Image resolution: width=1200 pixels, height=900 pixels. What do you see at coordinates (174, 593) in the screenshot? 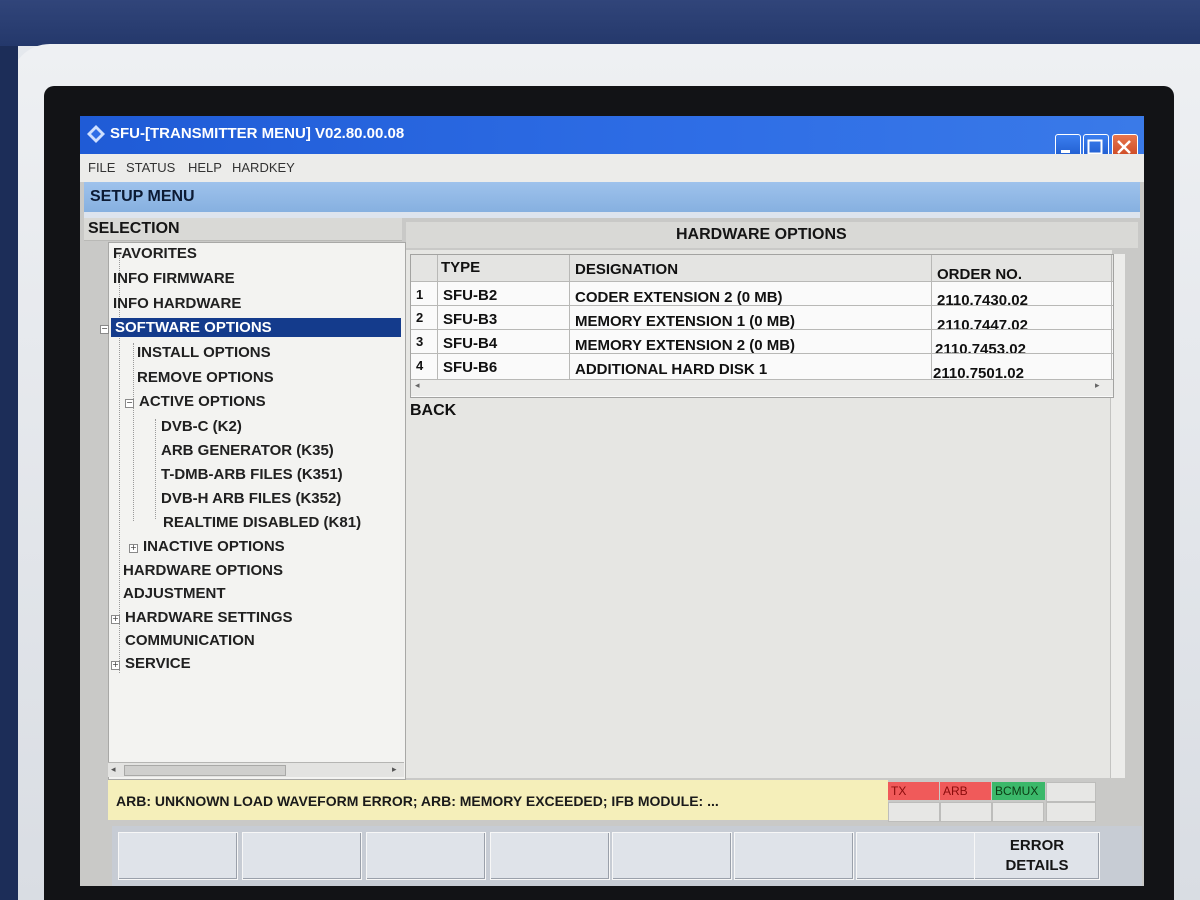
I see `tree-item-adjustment: ADJUSTMENT` at bounding box center [174, 593].